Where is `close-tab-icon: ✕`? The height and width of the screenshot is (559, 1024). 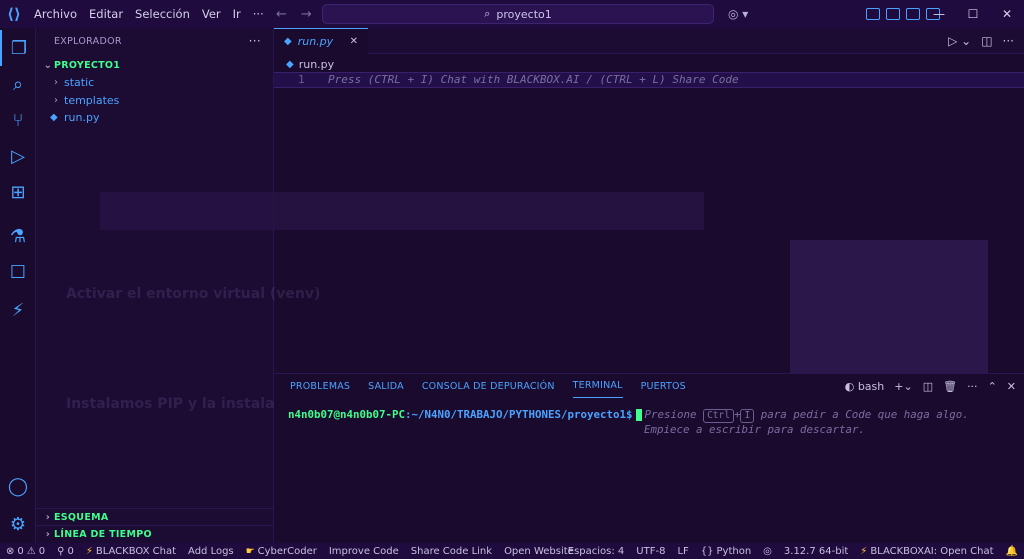 close-tab-icon: ✕ is located at coordinates (354, 41).